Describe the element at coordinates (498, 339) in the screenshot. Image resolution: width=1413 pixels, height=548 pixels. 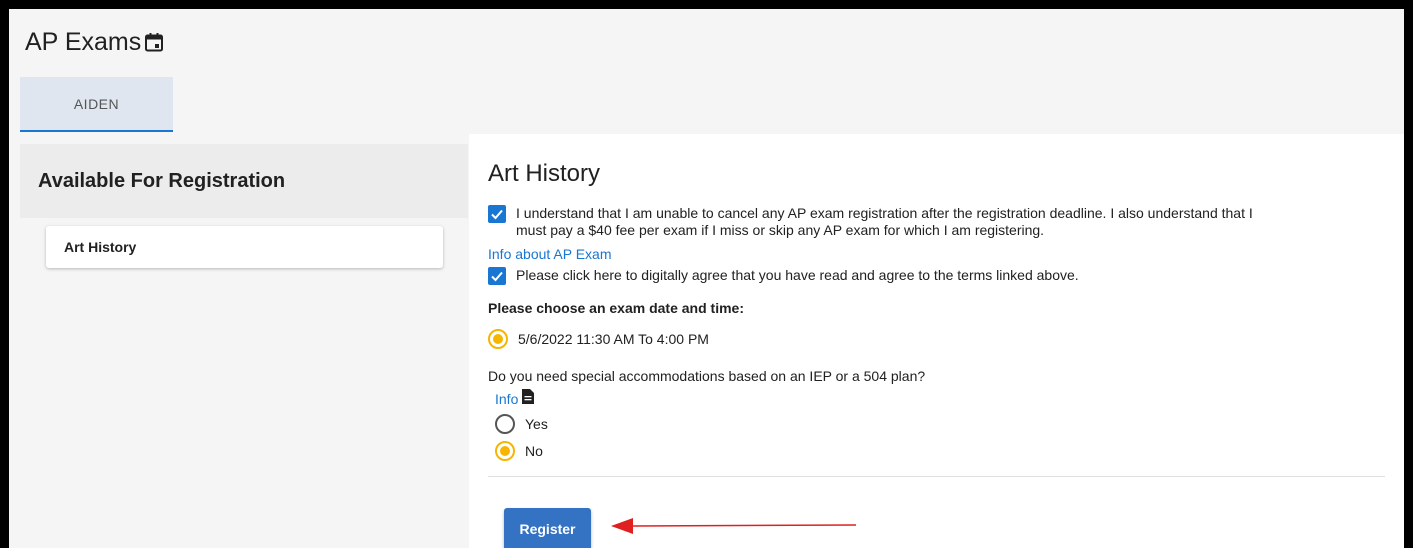
I see `exam-date-radio` at that location.